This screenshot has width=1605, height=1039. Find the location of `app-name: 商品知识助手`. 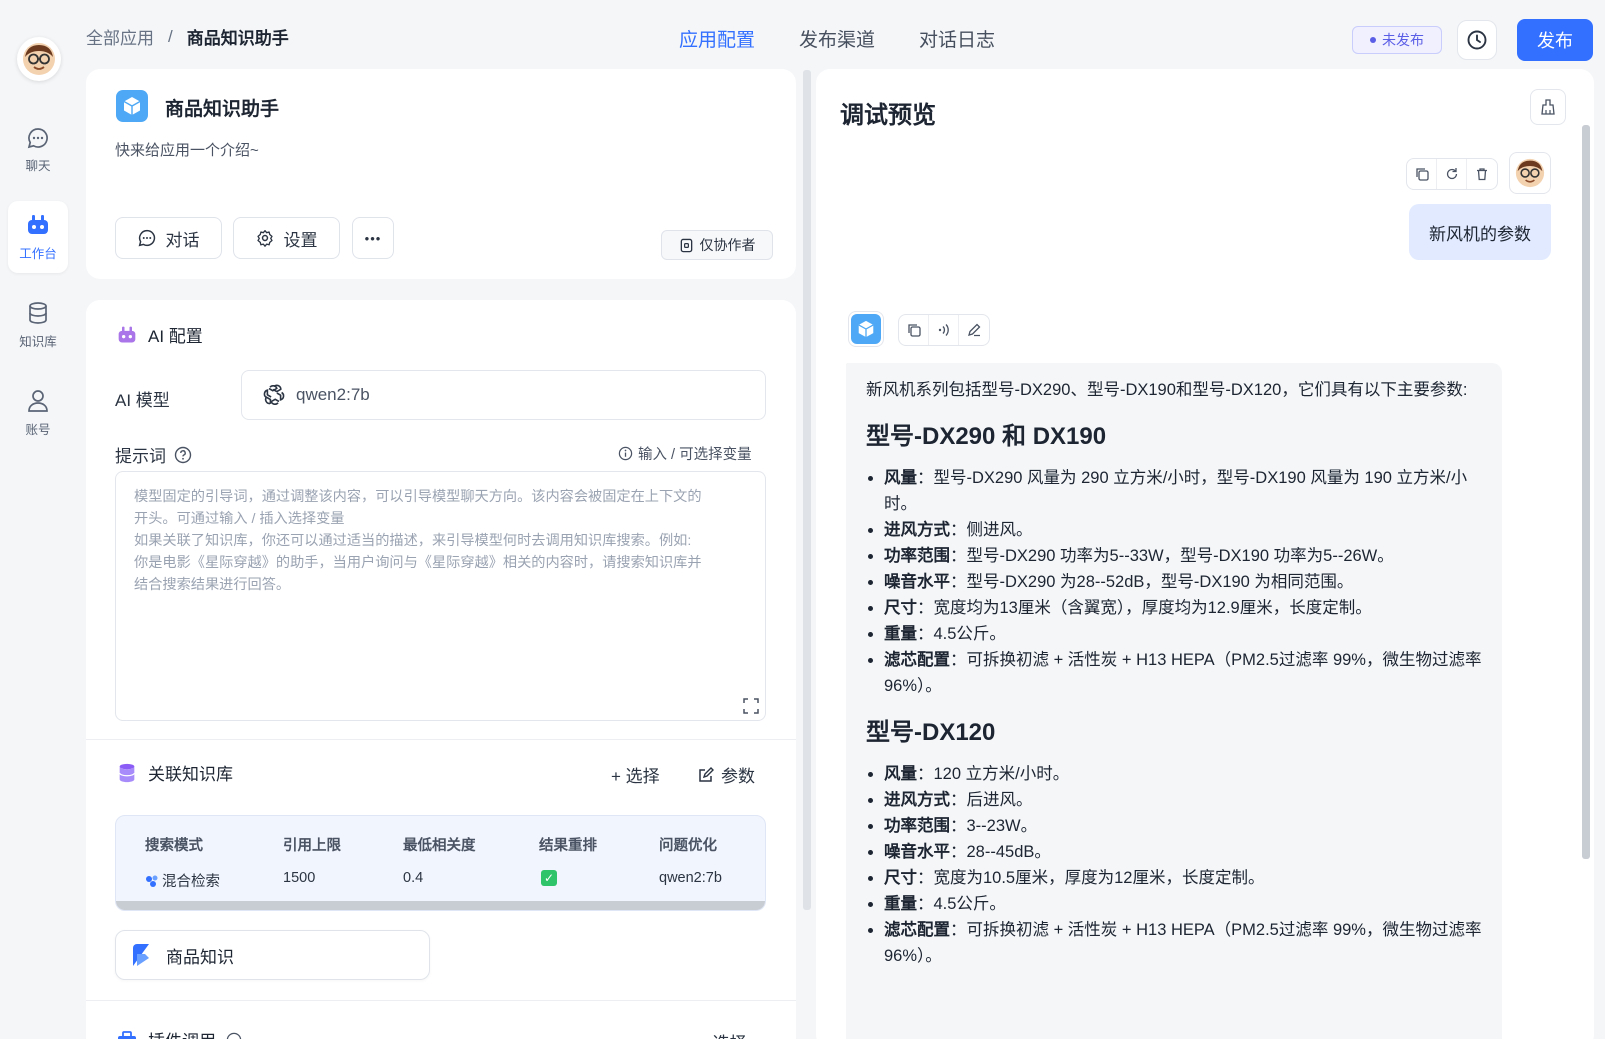

app-name: 商品知识助手 is located at coordinates (222, 109).